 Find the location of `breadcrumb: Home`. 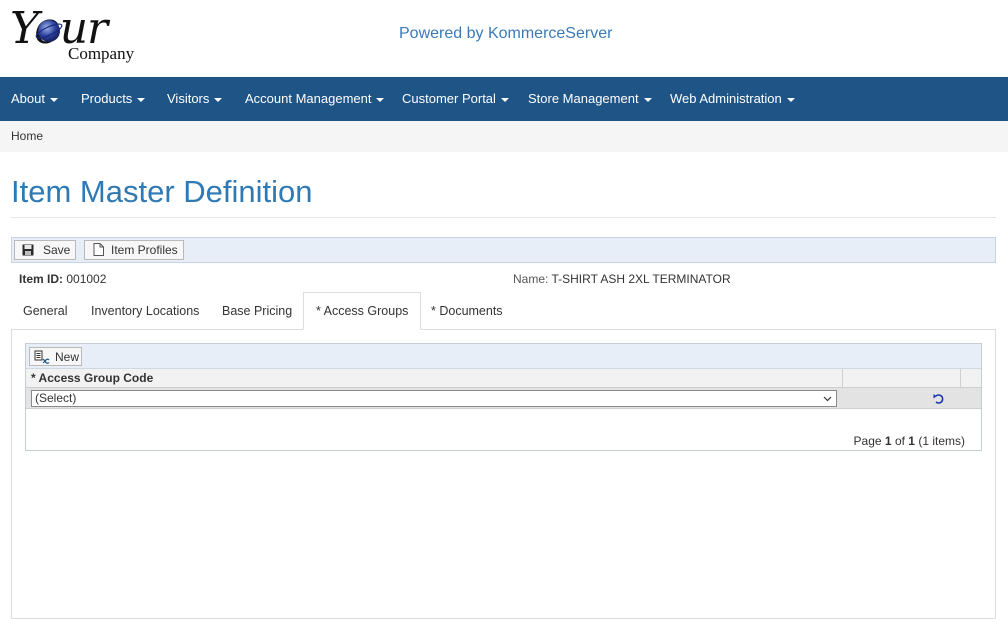

breadcrumb: Home is located at coordinates (504, 136).